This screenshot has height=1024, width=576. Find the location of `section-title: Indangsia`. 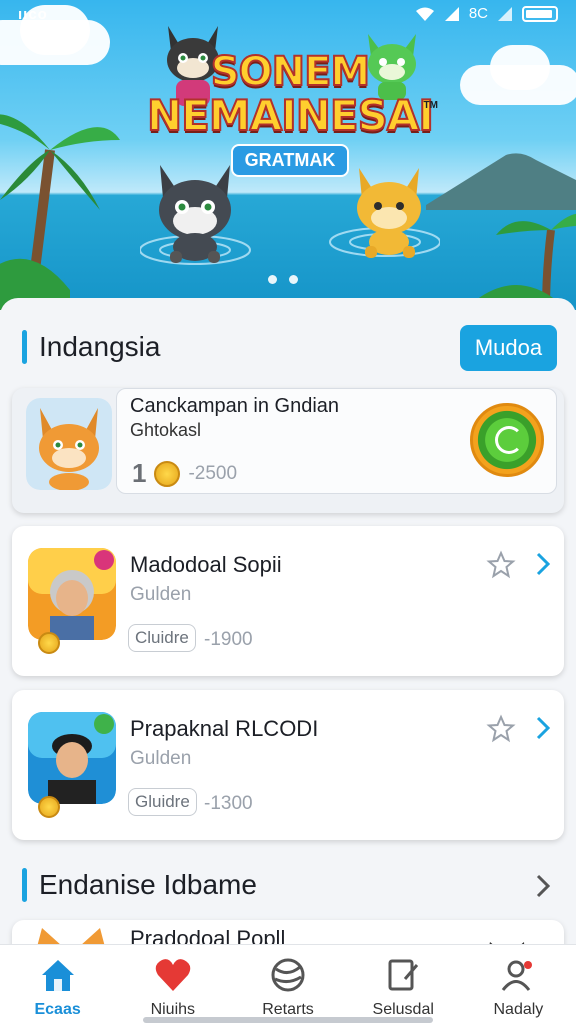

section-title: Indangsia is located at coordinates (100, 346).